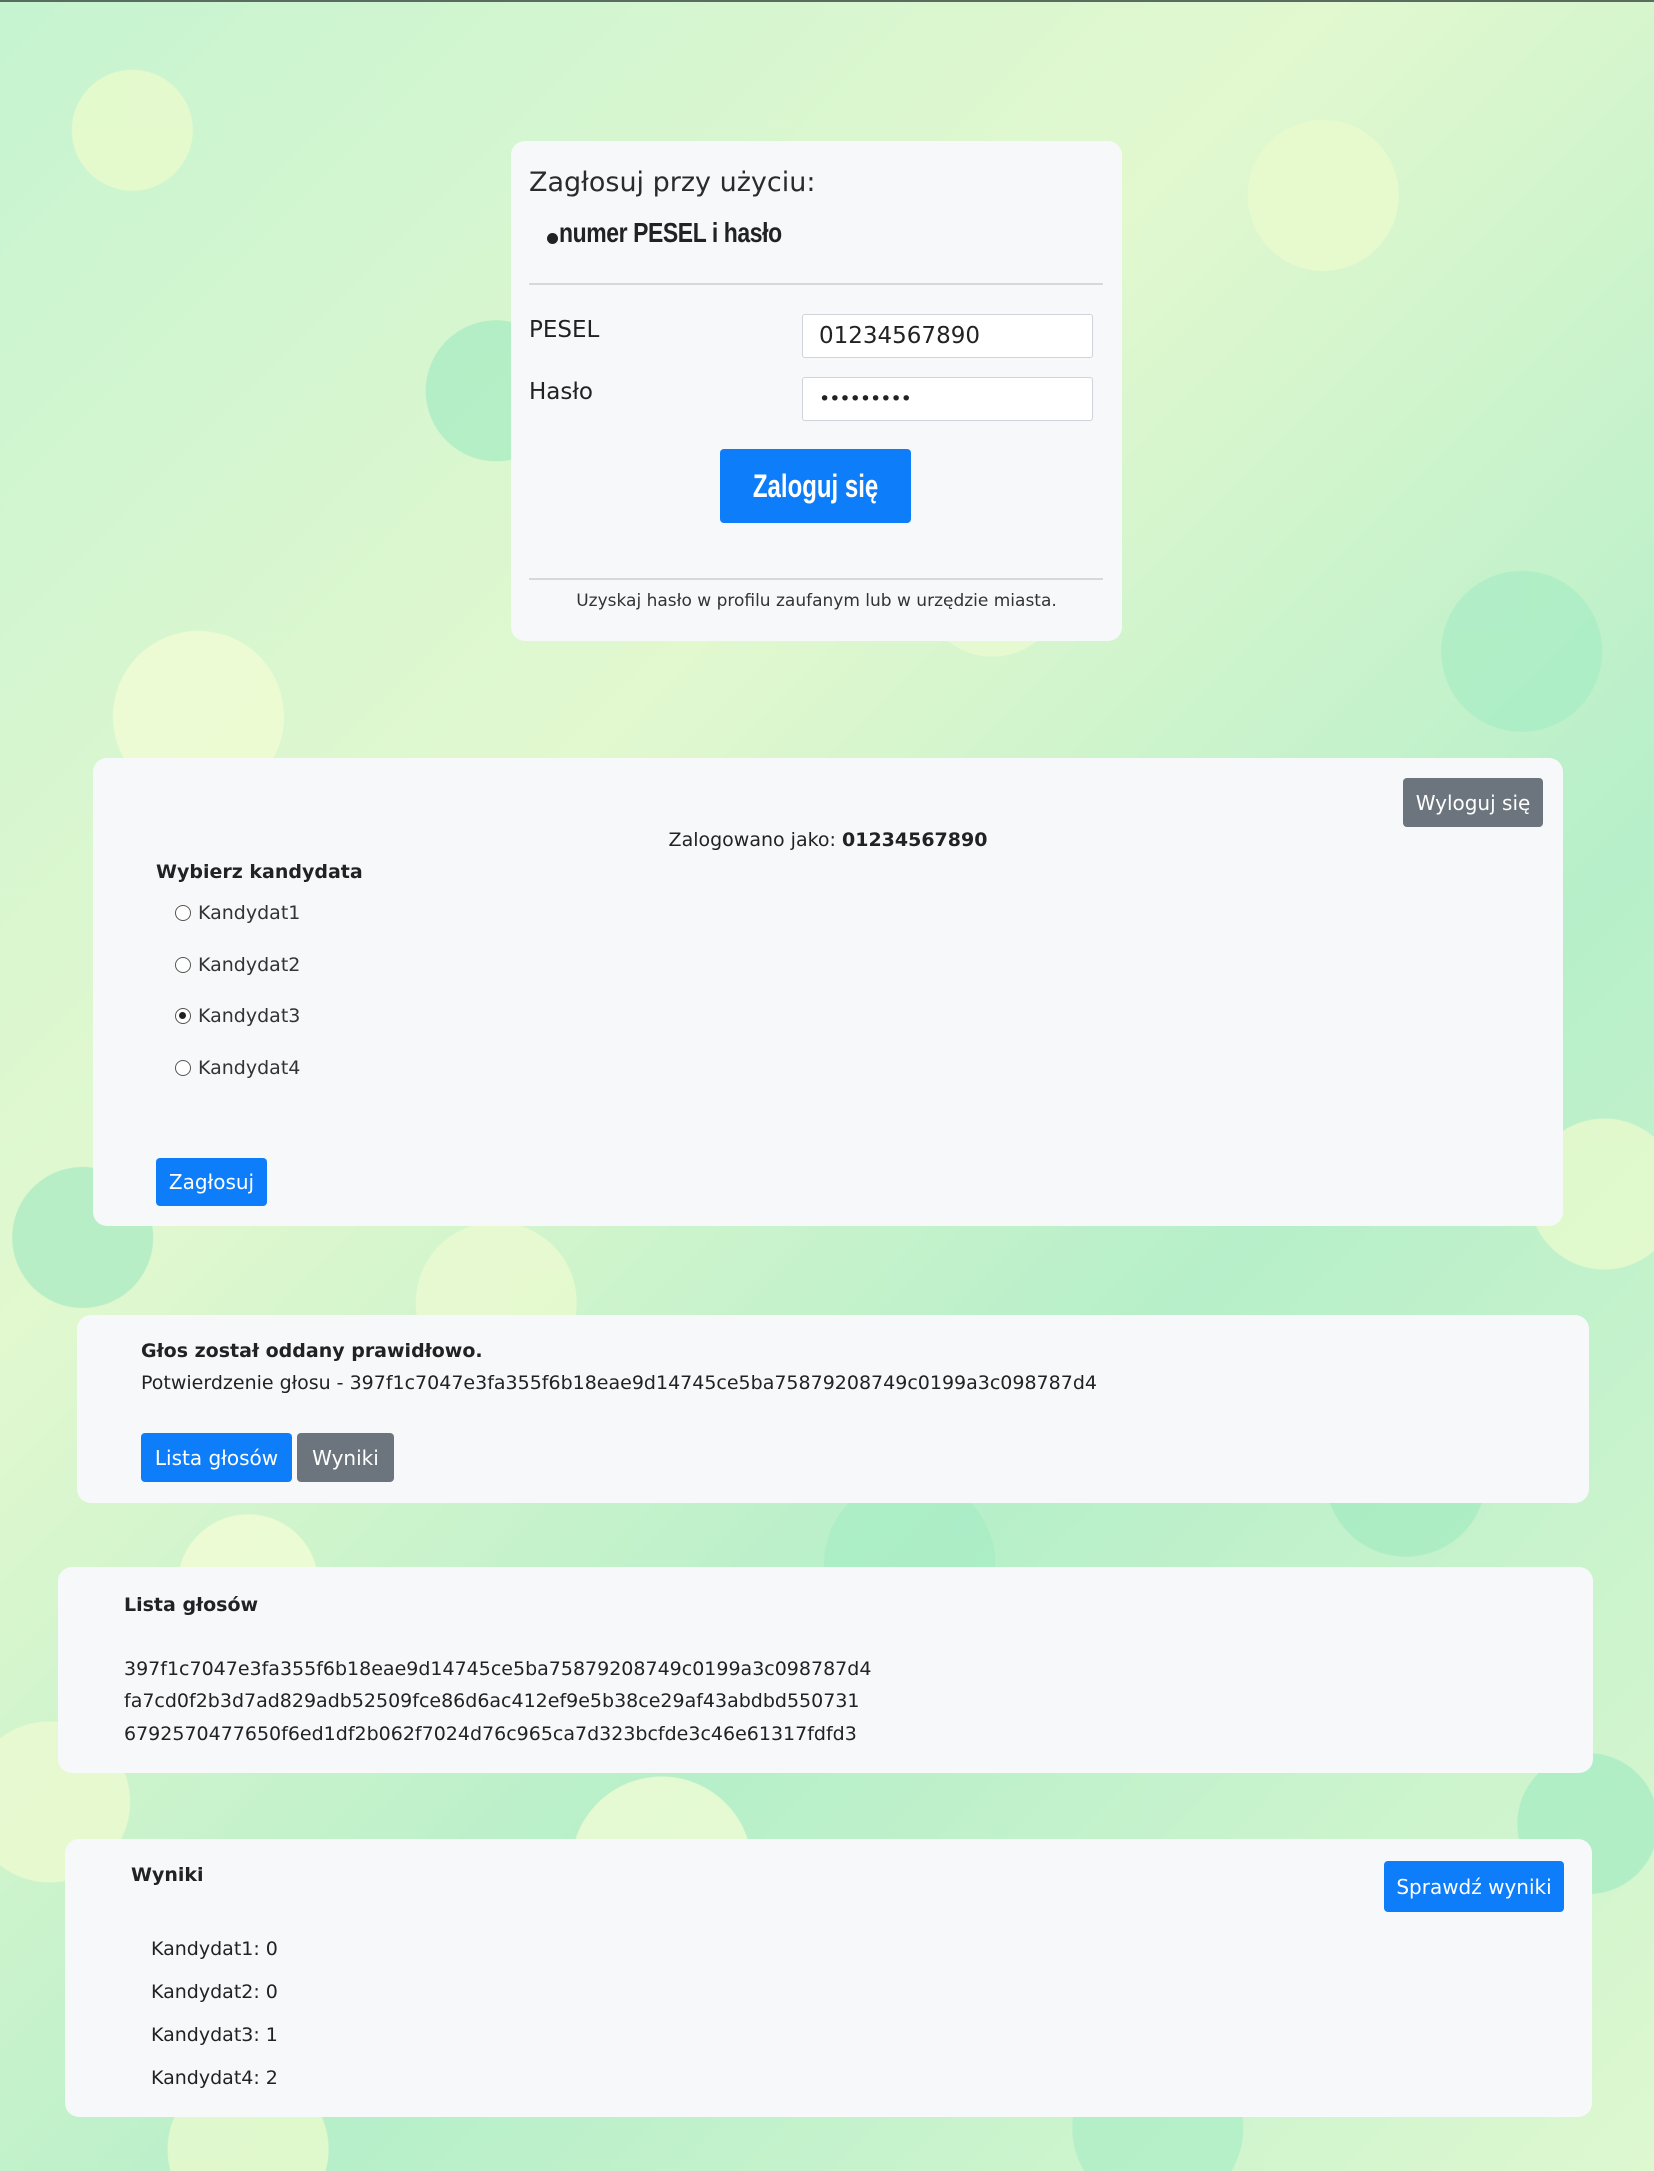 The image size is (1654, 2171). I want to click on candidate-label: Kandydat4, so click(249, 1068).